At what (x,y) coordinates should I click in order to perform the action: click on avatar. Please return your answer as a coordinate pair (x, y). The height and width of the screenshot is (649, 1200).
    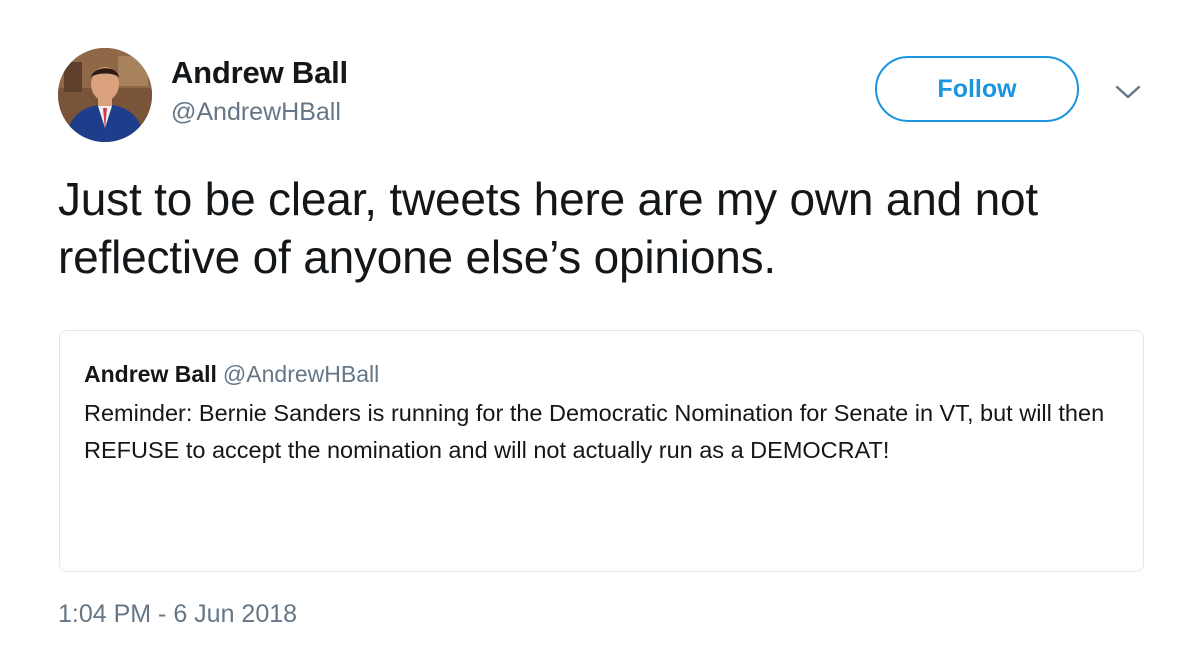
    Looking at the image, I should click on (105, 95).